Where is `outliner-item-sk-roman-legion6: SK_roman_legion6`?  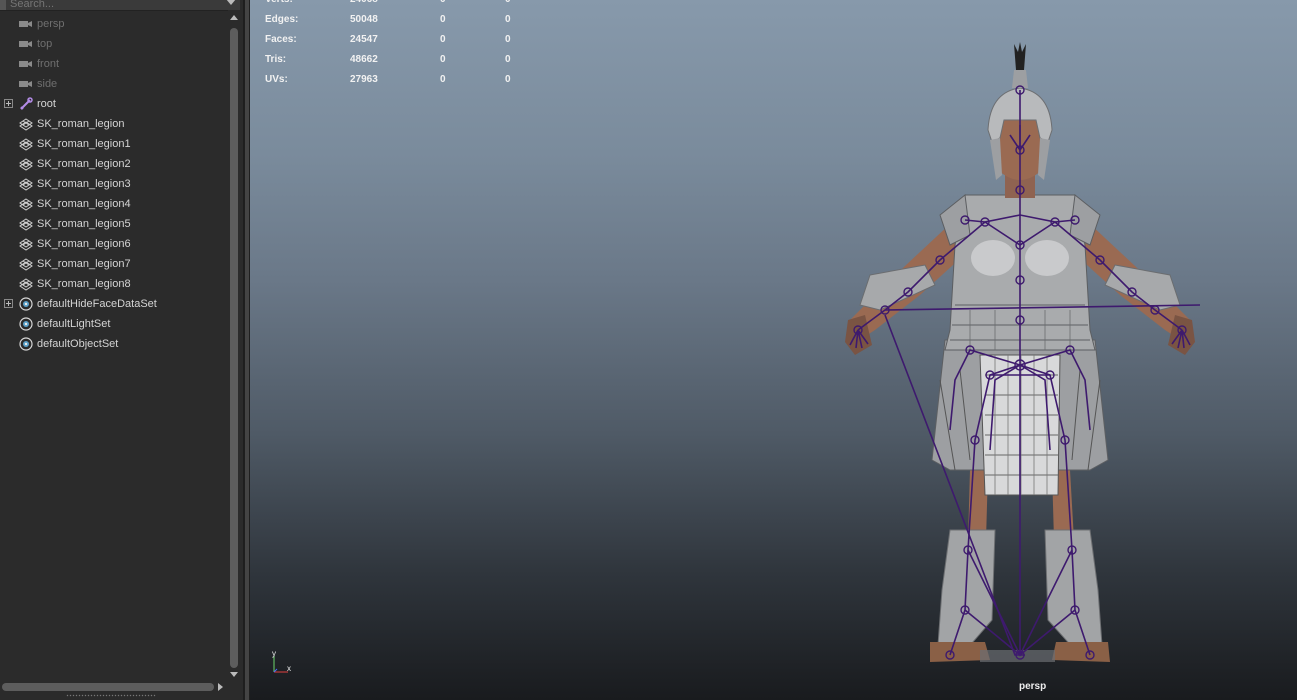 outliner-item-sk-roman-legion6: SK_roman_legion6 is located at coordinates (114, 244).